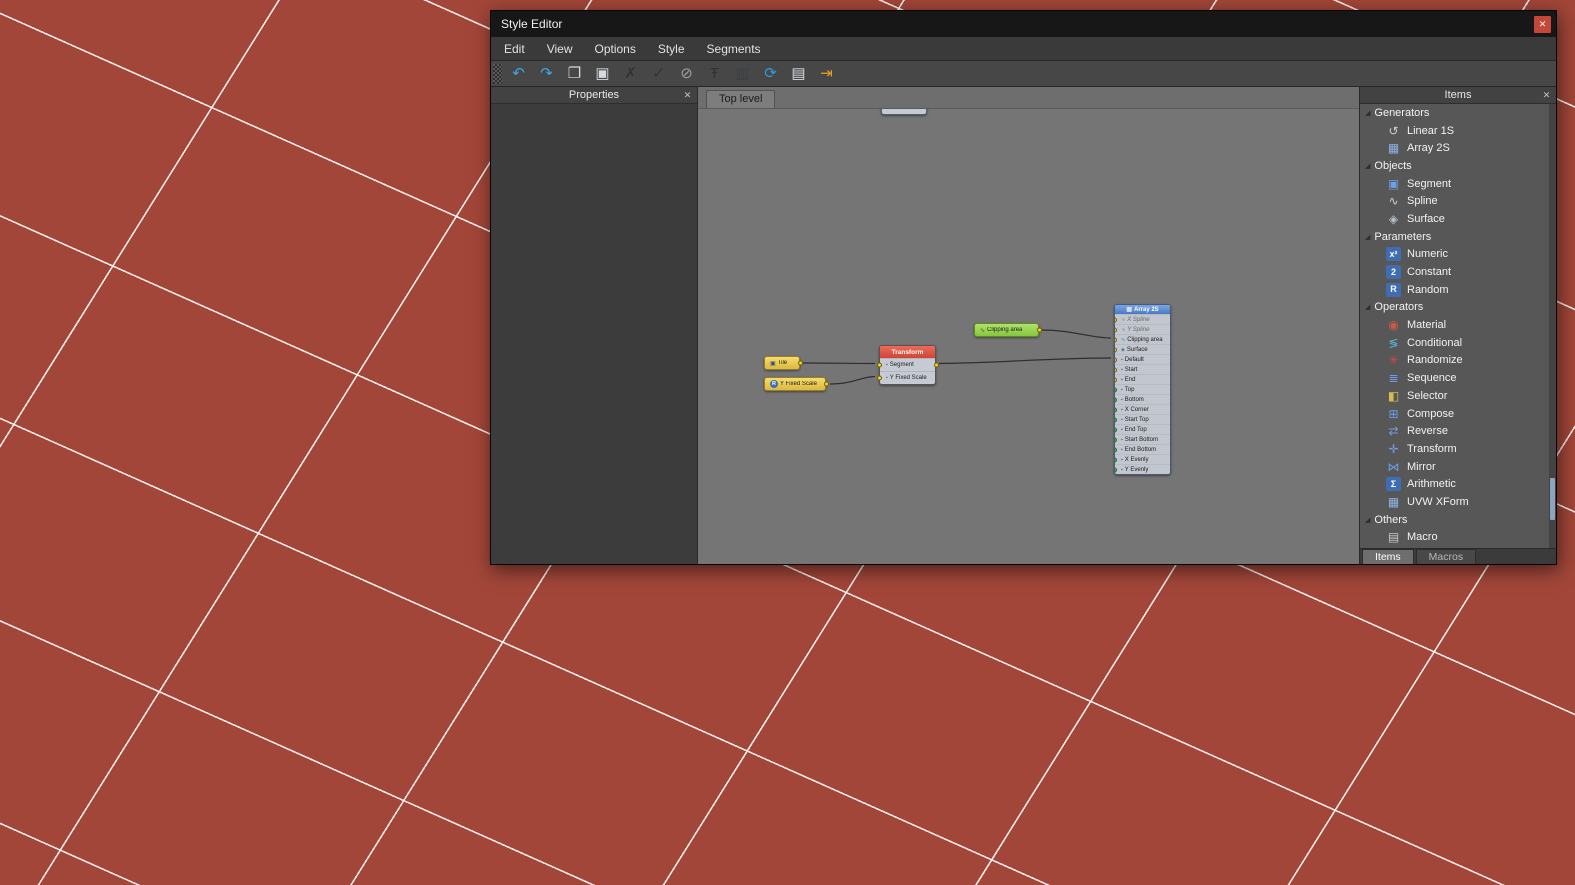 This screenshot has width=1575, height=885. What do you see at coordinates (796, 384) in the screenshot?
I see `node-y-fixed-scale: R Y Fixed Scale` at bounding box center [796, 384].